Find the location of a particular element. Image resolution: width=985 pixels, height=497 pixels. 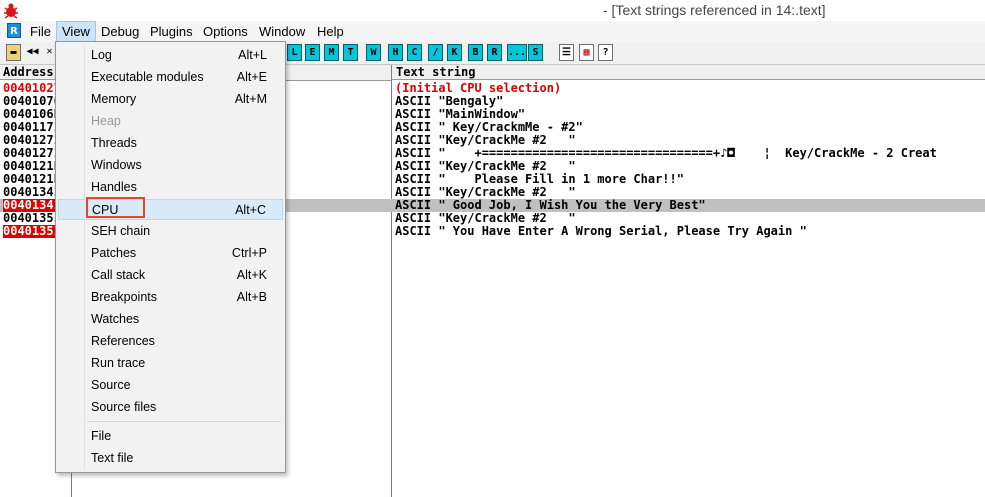

menu-item-label: Threads is located at coordinates (114, 143).